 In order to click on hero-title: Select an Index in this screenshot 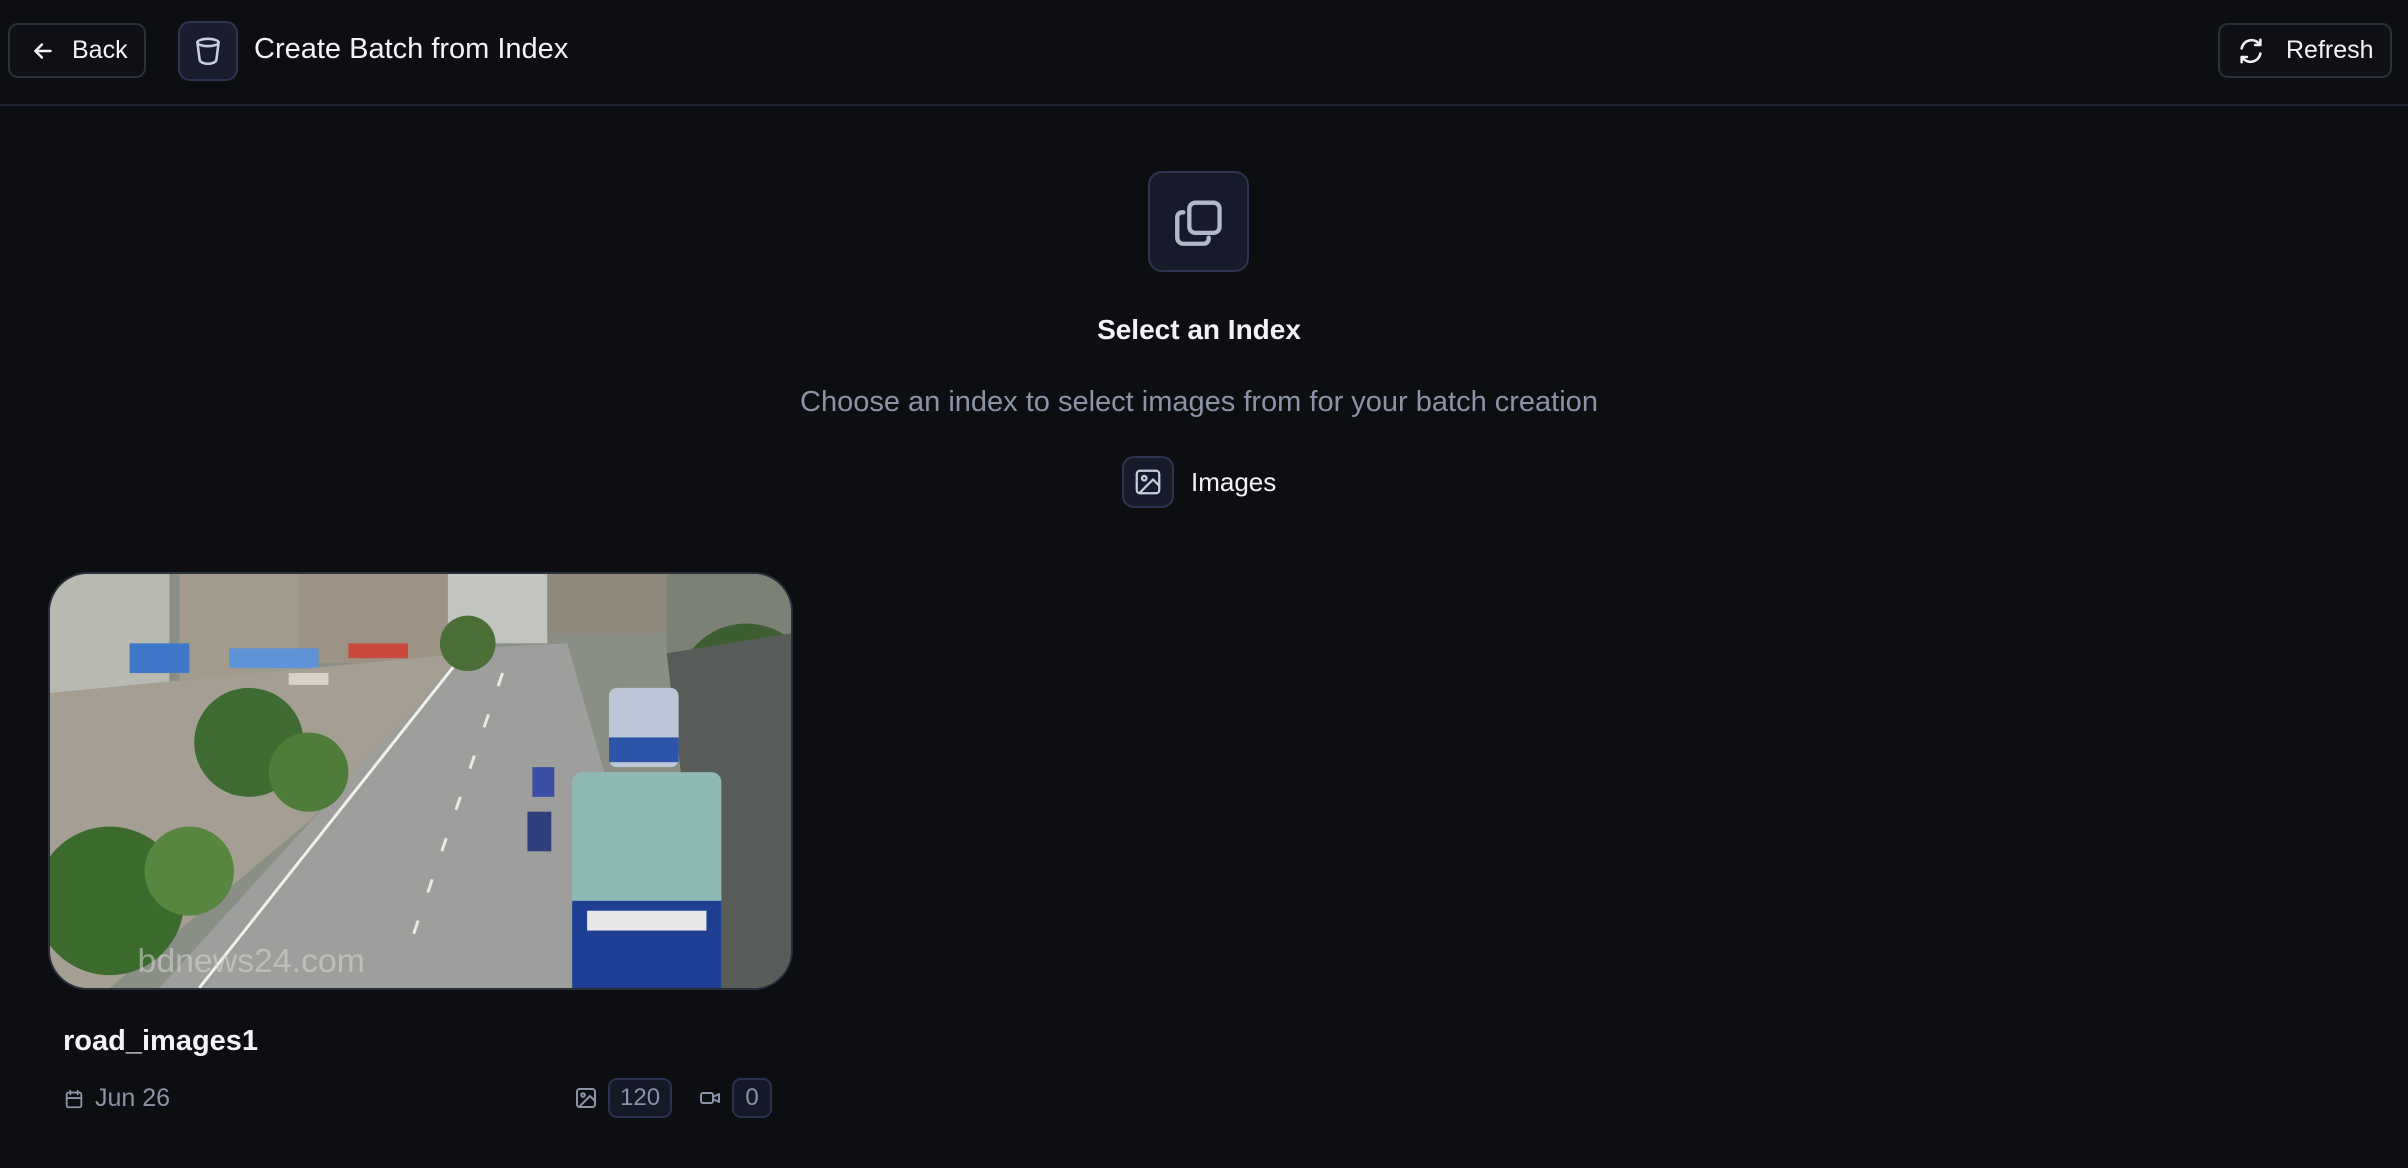, I will do `click(1199, 329)`.